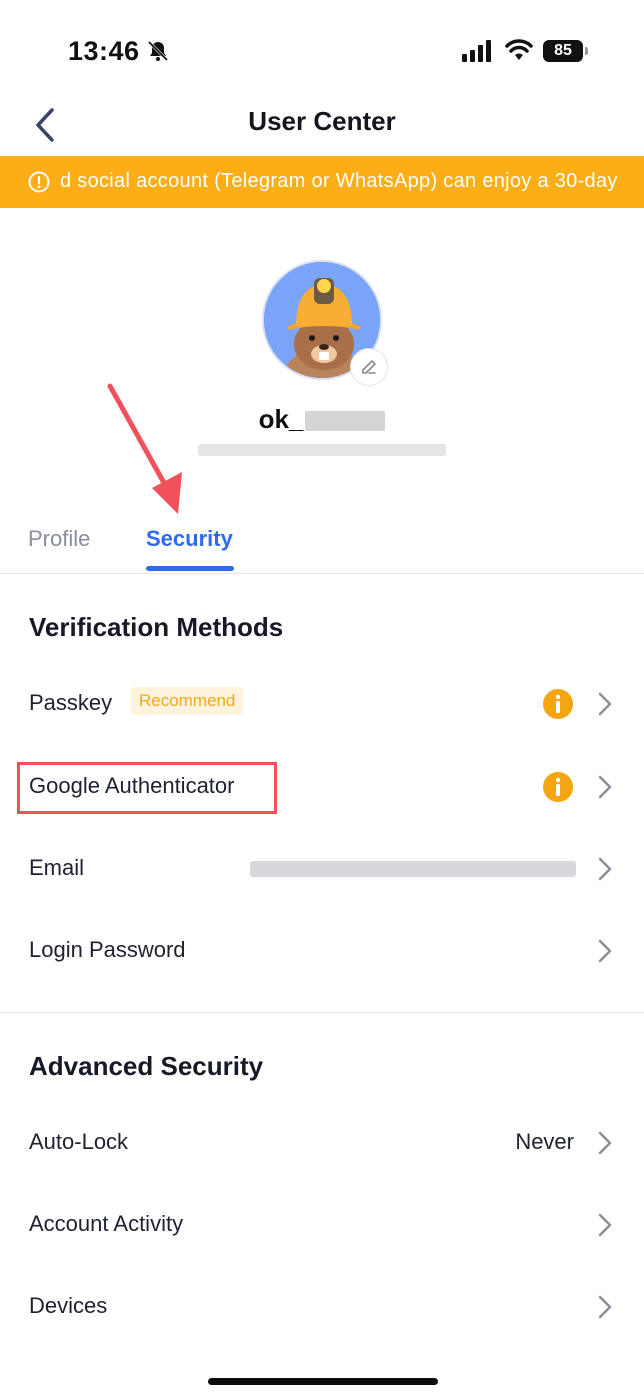  What do you see at coordinates (104, 51) in the screenshot?
I see `status-time: 13:46` at bounding box center [104, 51].